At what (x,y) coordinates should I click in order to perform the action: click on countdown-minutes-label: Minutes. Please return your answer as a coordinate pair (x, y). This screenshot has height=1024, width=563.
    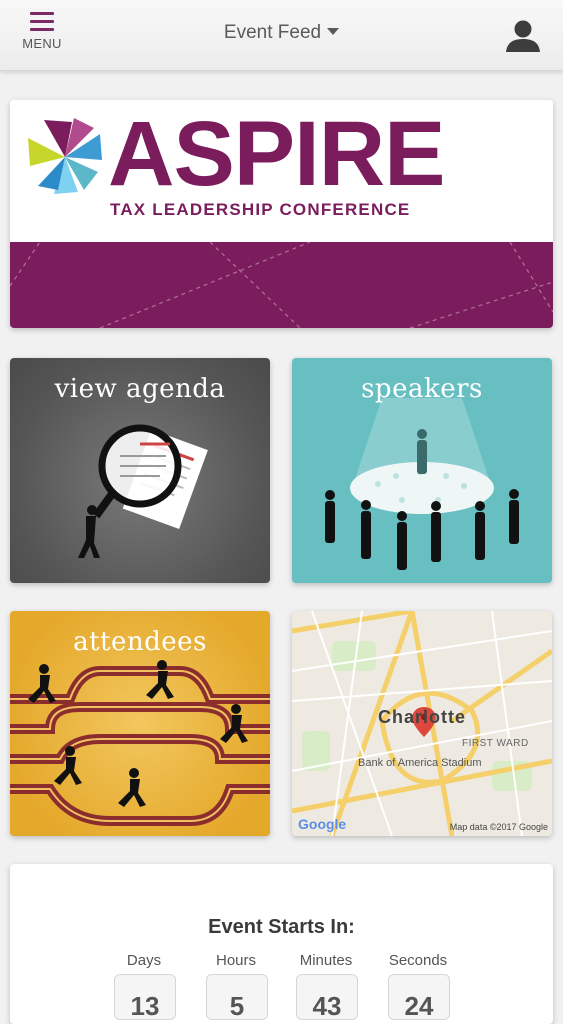
    Looking at the image, I should click on (326, 960).